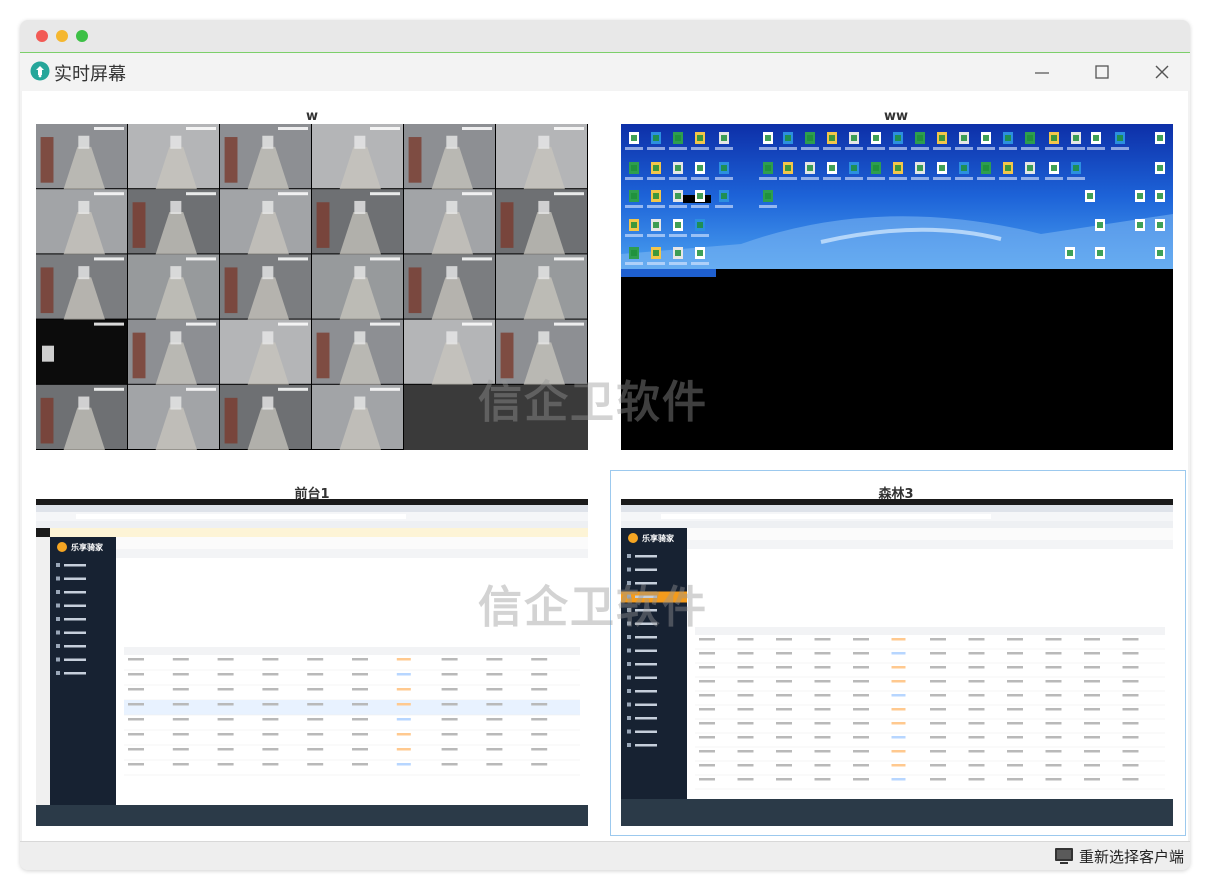 The image size is (1210, 892). Describe the element at coordinates (897, 812) in the screenshot. I see `os-taskbar` at that location.